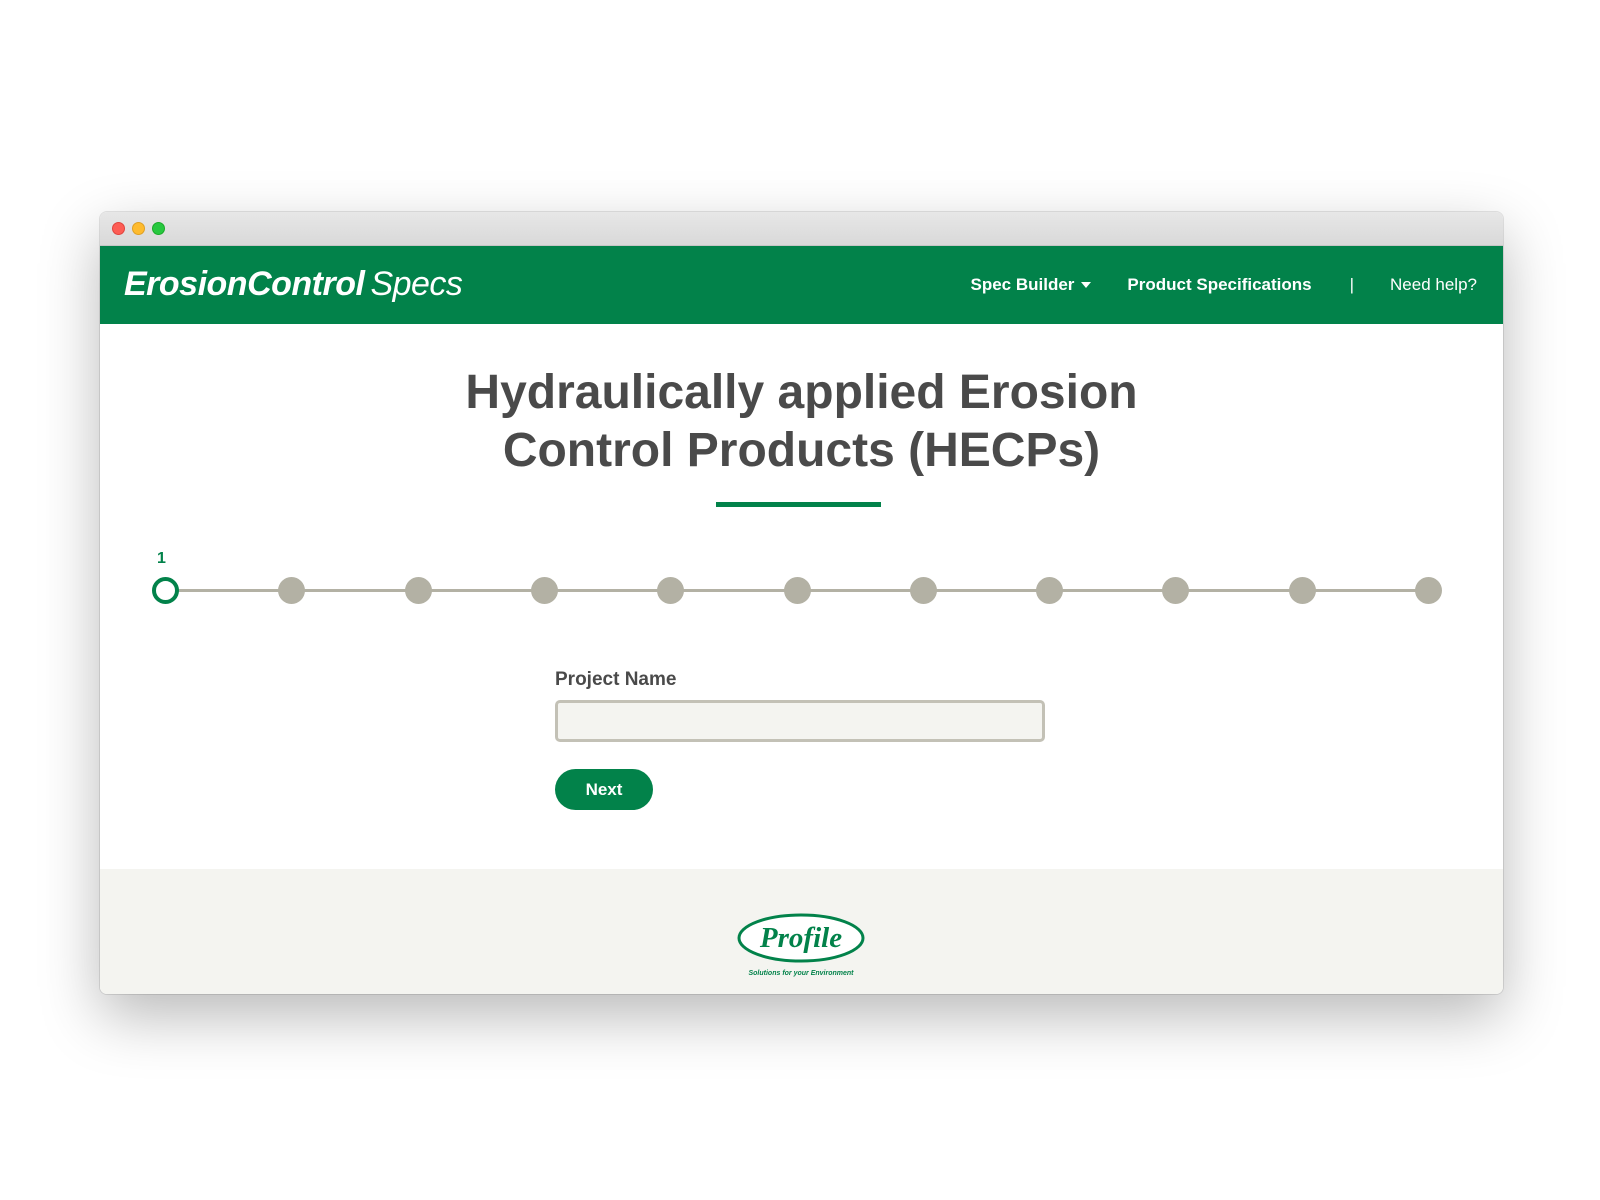 The height and width of the screenshot is (1200, 1600). Describe the element at coordinates (118, 228) in the screenshot. I see `close-window-button` at that location.